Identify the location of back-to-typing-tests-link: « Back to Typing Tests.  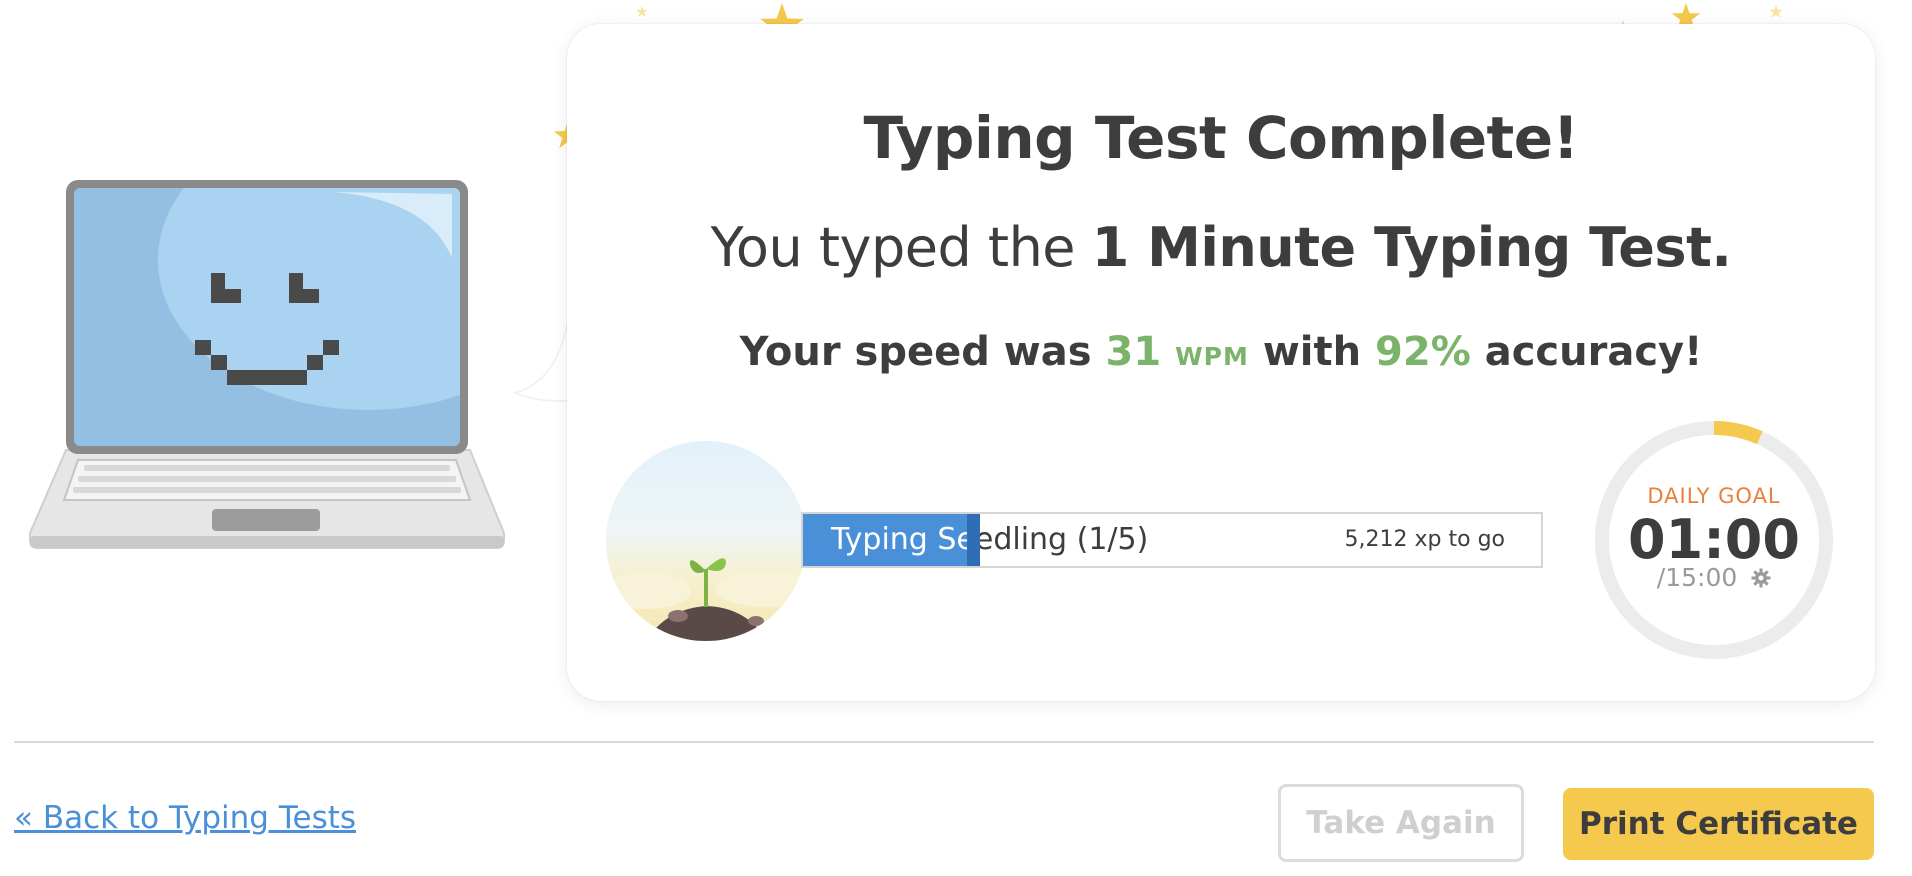
(185, 818).